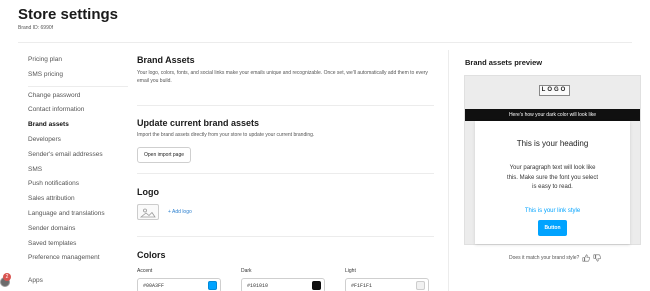 The height and width of the screenshot is (291, 650). Describe the element at coordinates (554, 90) in the screenshot. I see `preview-logo: LOGO` at that location.